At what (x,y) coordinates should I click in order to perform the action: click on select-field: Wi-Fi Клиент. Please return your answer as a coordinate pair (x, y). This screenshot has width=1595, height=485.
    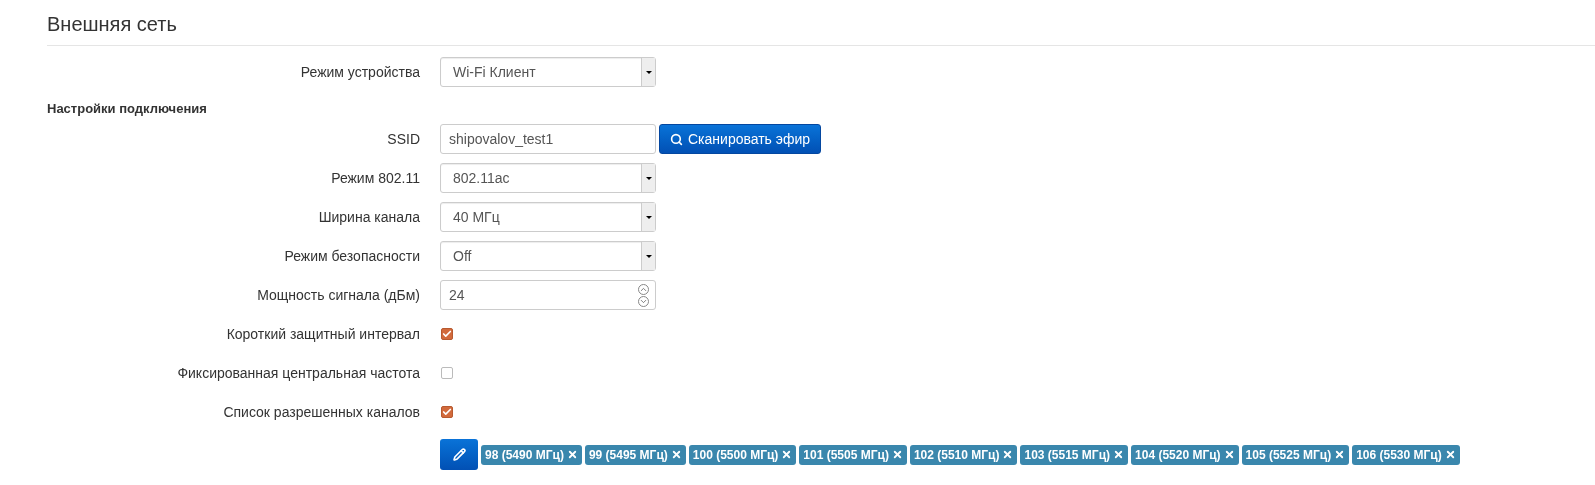
    Looking at the image, I should click on (548, 72).